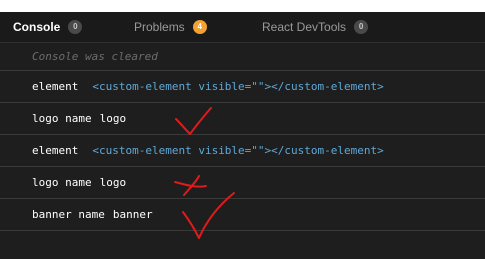 The image size is (485, 259). I want to click on console-cleared-message: Console was cleared, so click(242, 57).